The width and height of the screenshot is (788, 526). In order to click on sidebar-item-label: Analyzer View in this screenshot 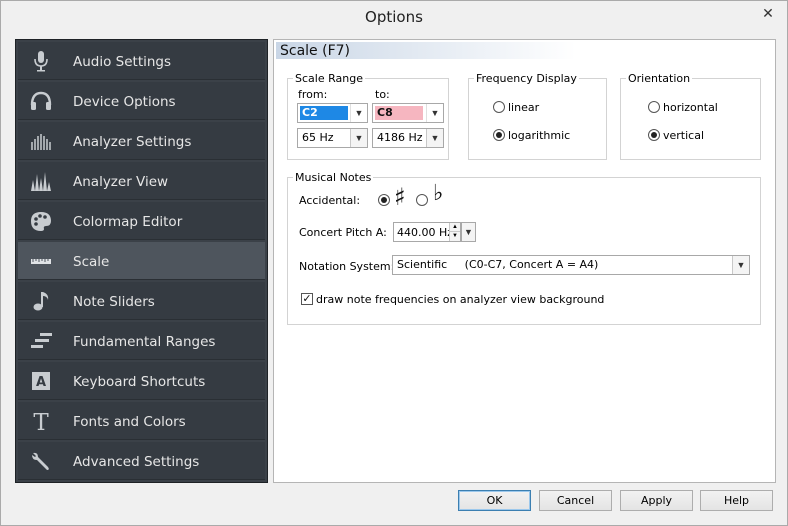, I will do `click(121, 182)`.